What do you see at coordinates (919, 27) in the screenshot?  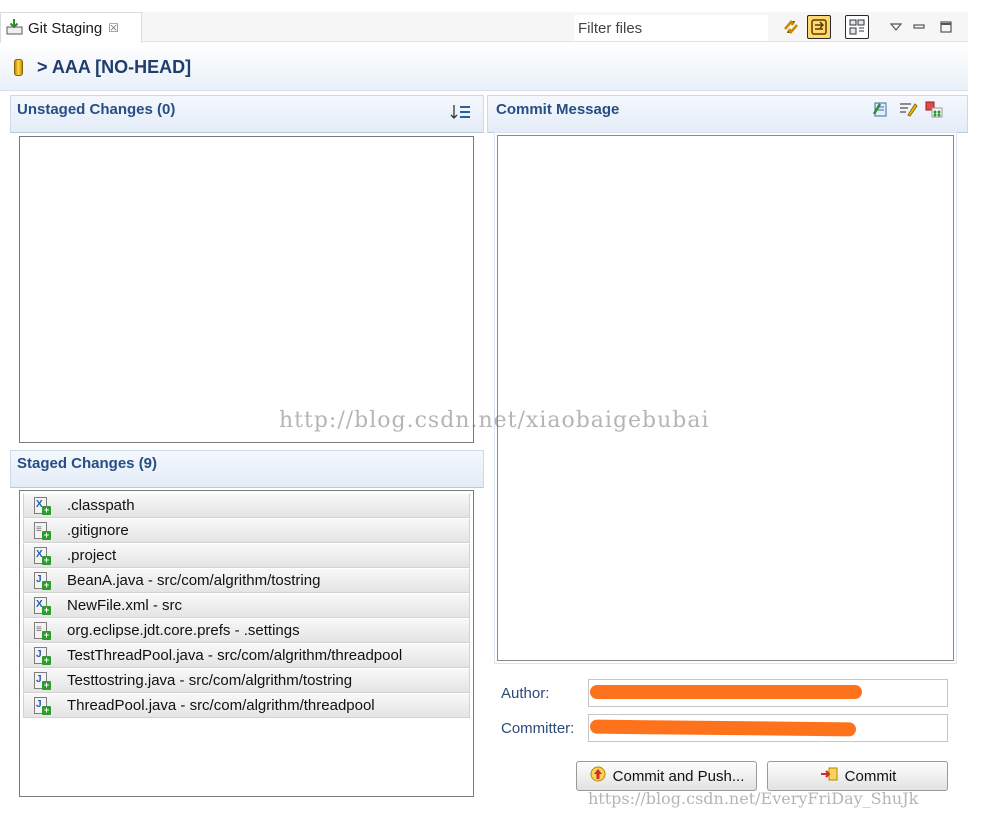 I see `minimize-icon` at bounding box center [919, 27].